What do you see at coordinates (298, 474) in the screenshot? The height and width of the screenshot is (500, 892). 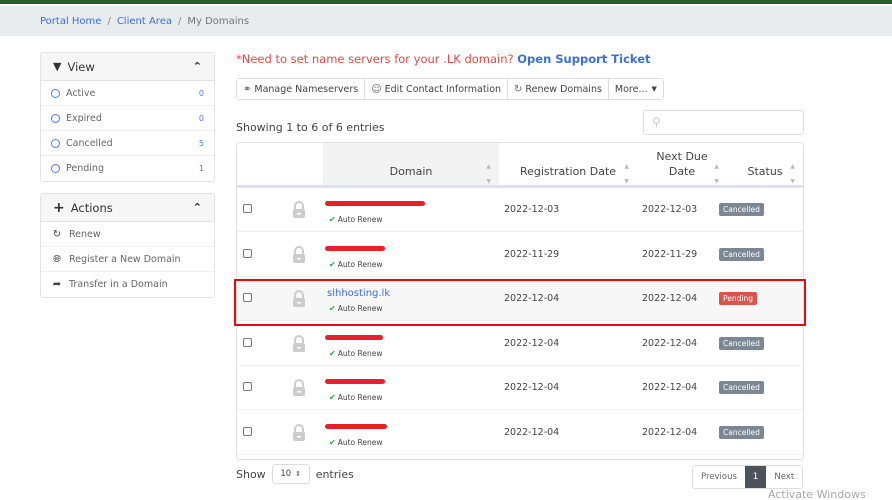 I see `sort-arrows-icon: ⇕` at bounding box center [298, 474].